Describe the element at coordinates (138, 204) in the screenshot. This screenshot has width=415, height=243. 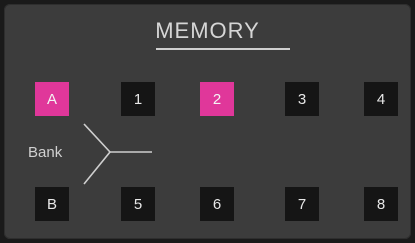
I see `memory-slot-5-button: 5` at that location.